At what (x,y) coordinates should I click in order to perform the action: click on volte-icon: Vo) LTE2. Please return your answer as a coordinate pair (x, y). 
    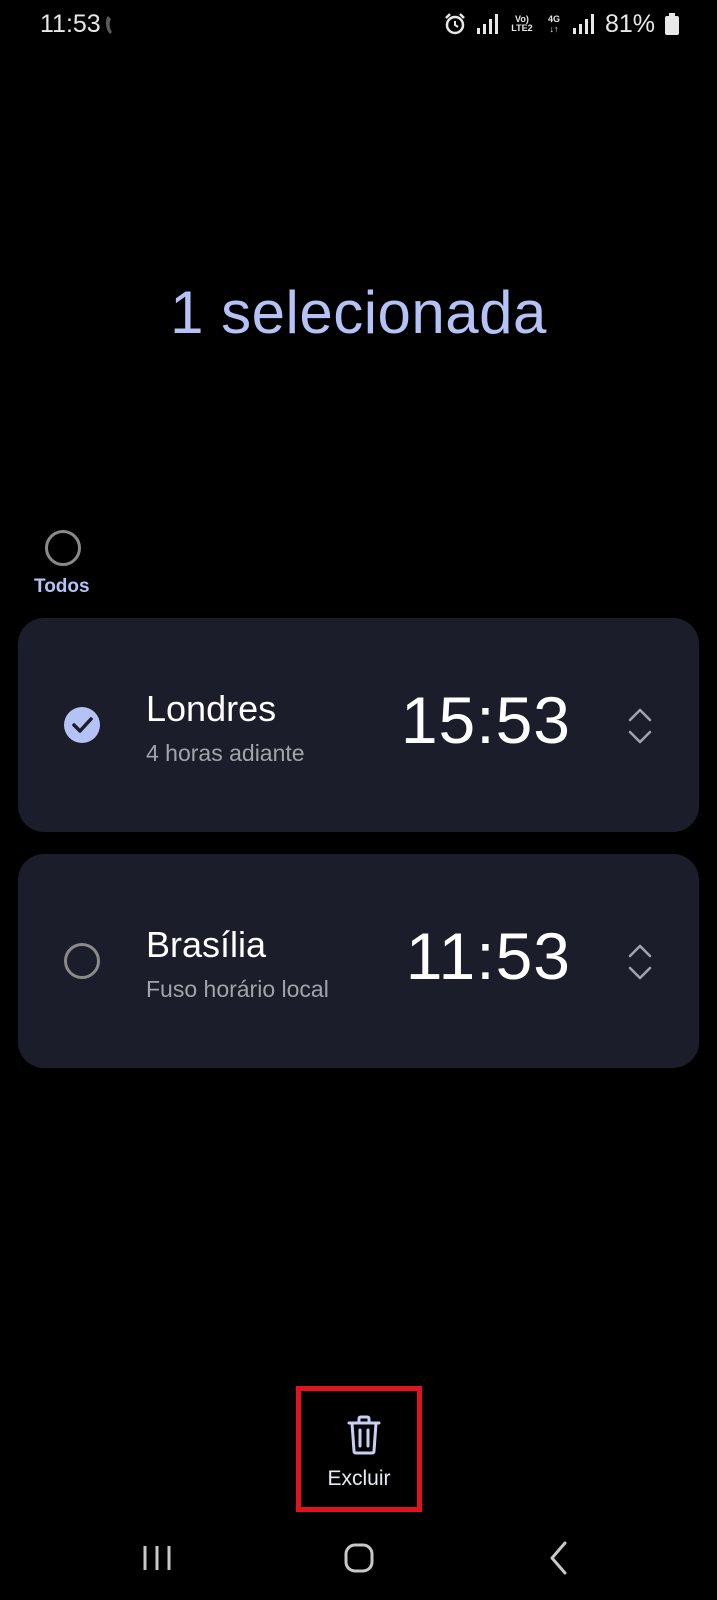
    Looking at the image, I should click on (522, 24).